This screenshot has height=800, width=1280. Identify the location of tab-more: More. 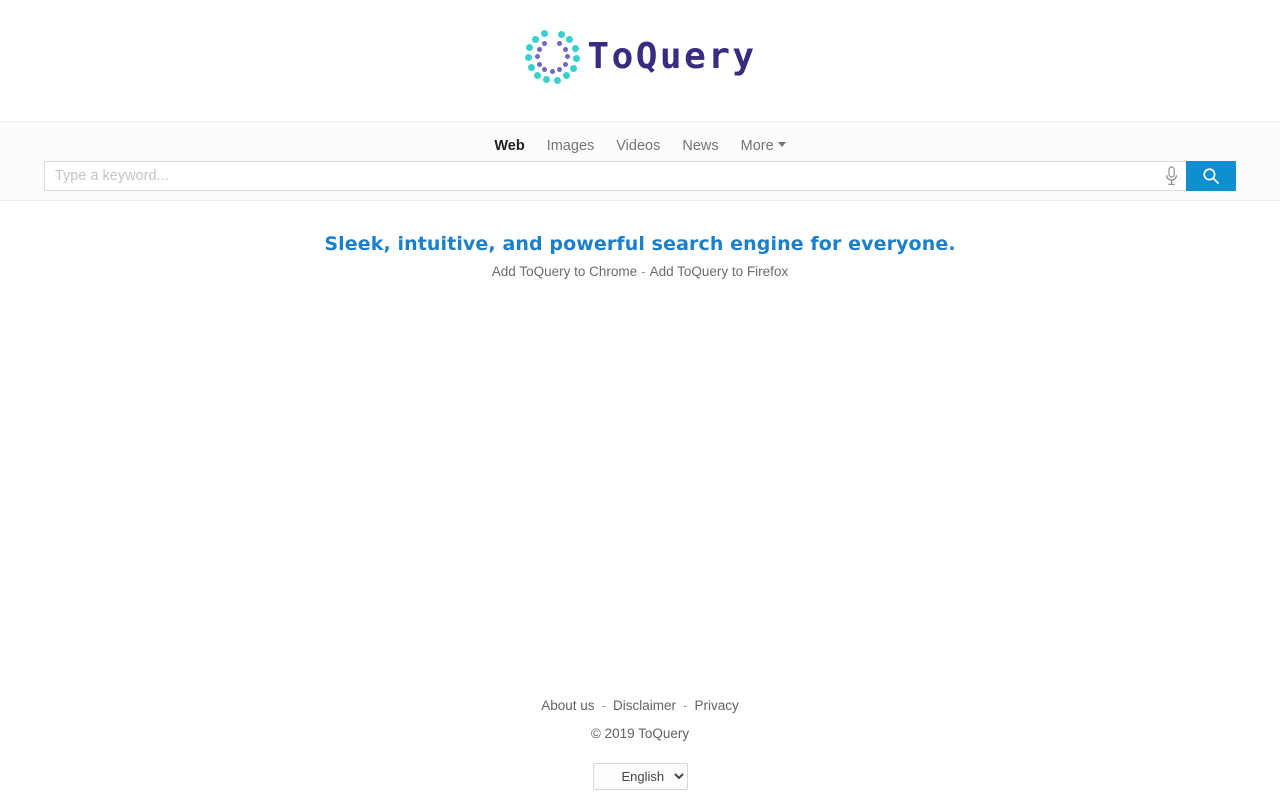
(763, 146).